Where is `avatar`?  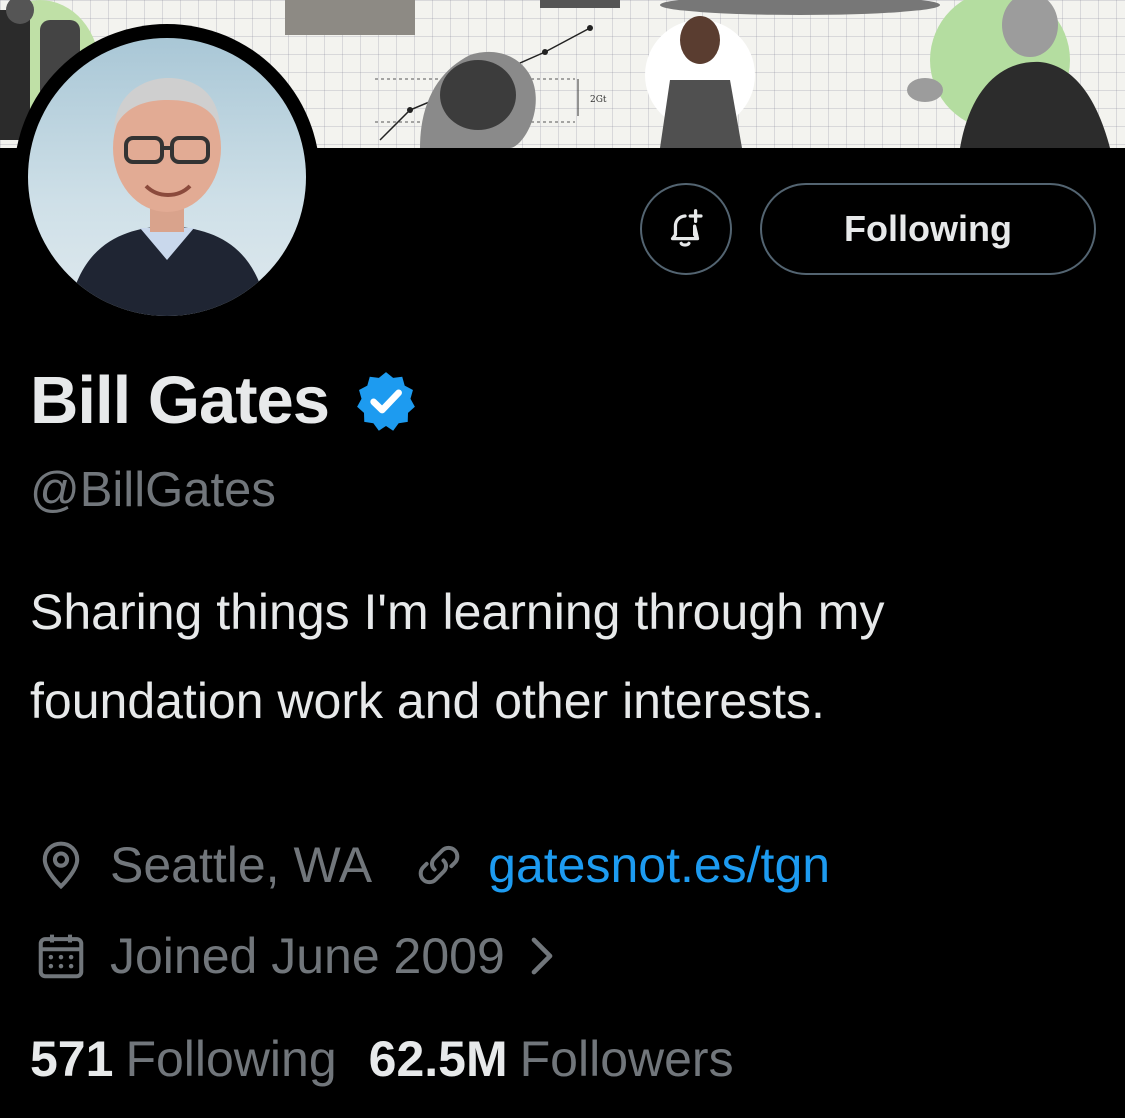
avatar is located at coordinates (167, 177).